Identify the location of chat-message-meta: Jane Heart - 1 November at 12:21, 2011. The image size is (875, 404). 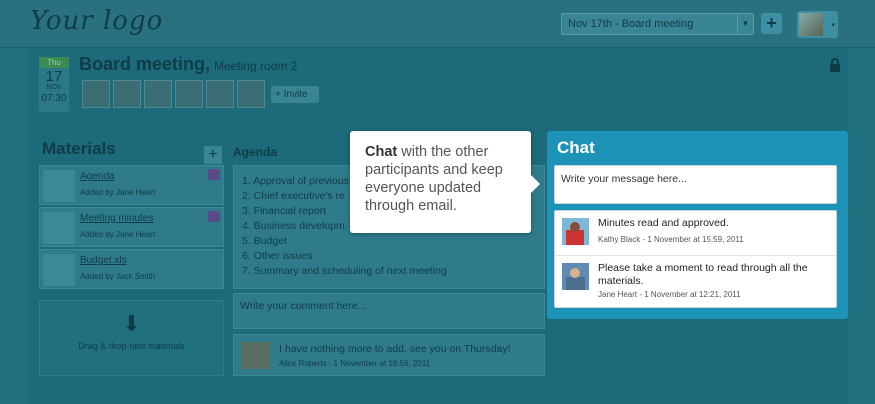
(669, 294).